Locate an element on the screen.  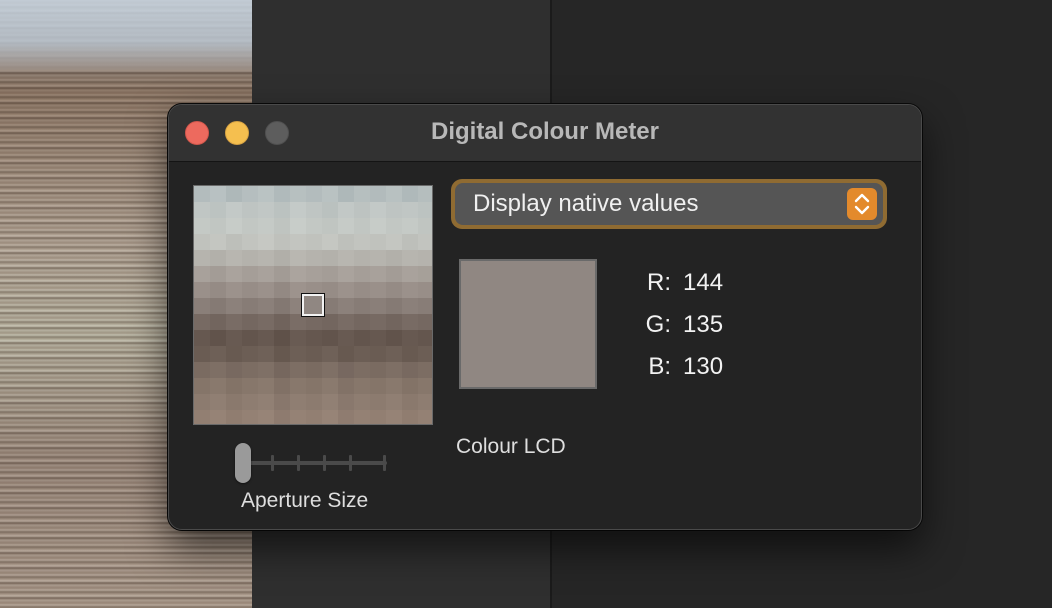
title-bar: Digital Colour Meter is located at coordinates (545, 133).